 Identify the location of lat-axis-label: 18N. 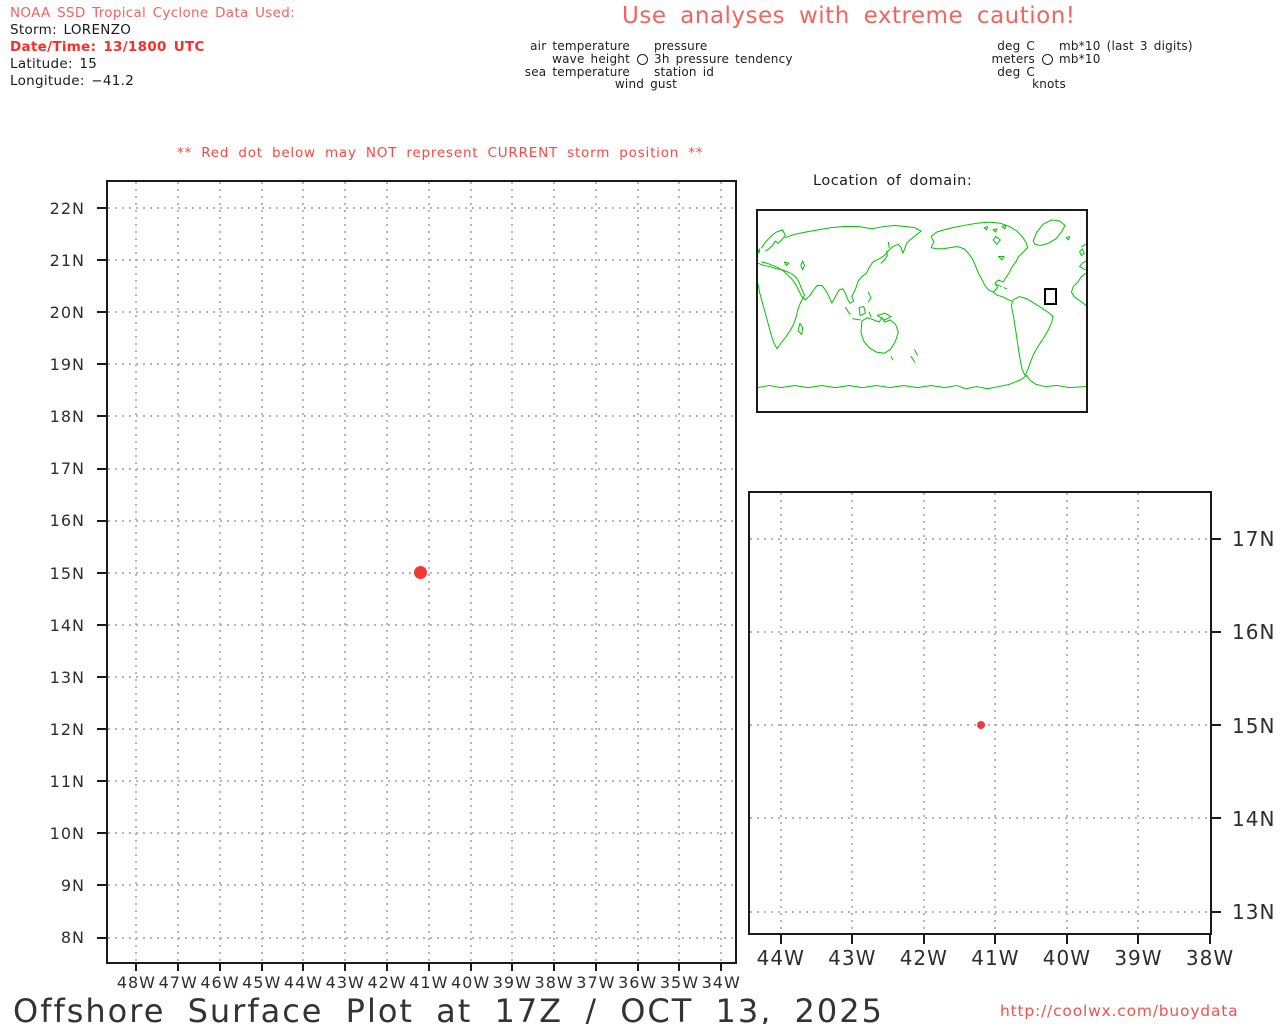
(67, 417).